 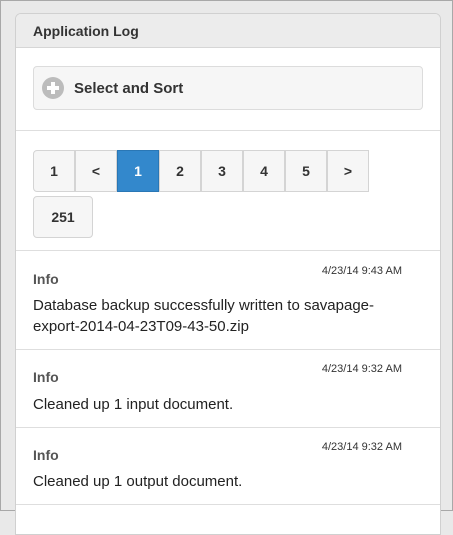 What do you see at coordinates (348, 171) in the screenshot?
I see `next-page-button: >` at bounding box center [348, 171].